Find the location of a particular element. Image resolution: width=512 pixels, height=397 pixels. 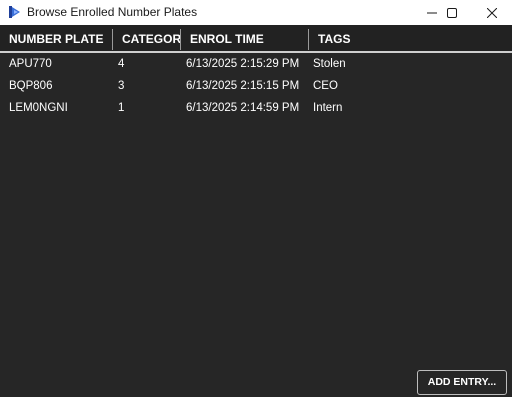

tags-cell: CEO is located at coordinates (325, 86).